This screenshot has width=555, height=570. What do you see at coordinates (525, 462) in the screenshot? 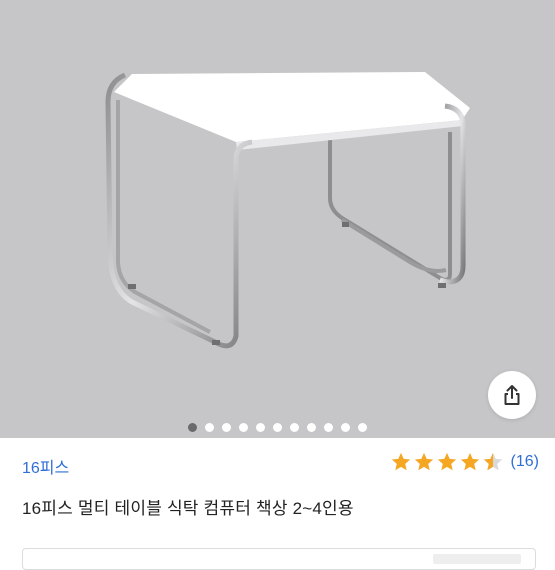
I see `review-count: (16)` at bounding box center [525, 462].